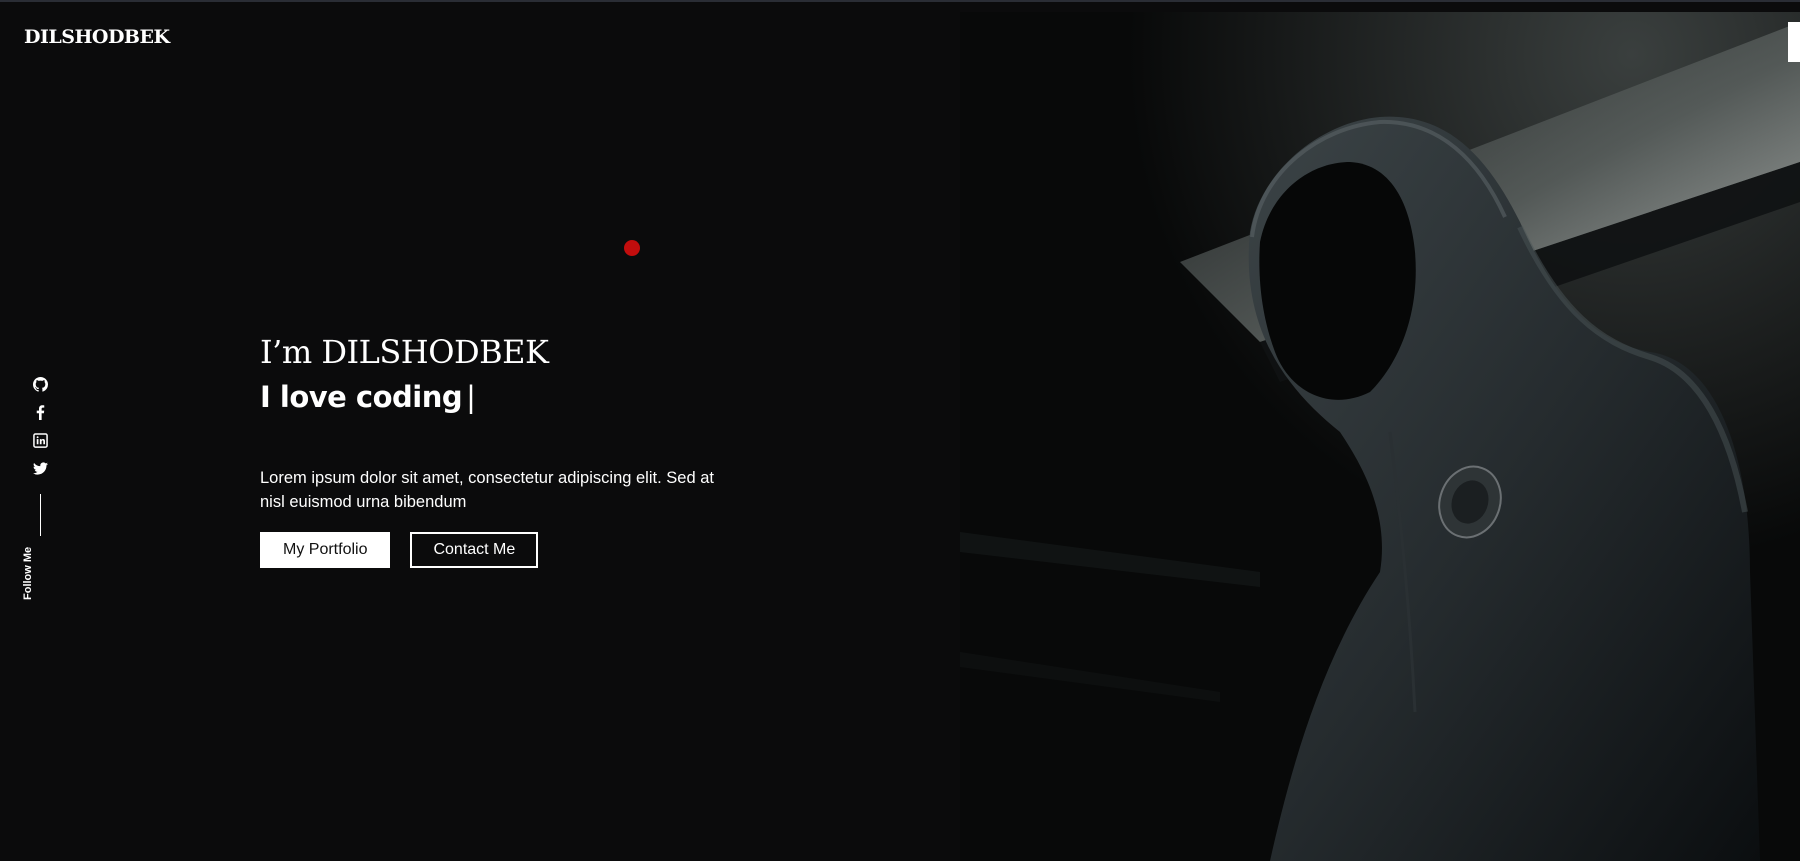 Image resolution: width=1800 pixels, height=861 pixels. I want to click on social-links, so click(40, 455).